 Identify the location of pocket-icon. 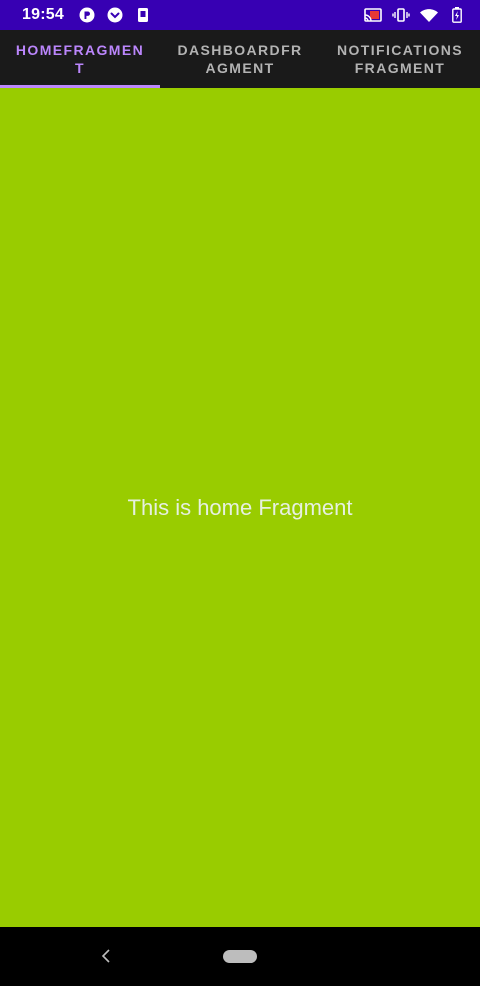
(115, 15).